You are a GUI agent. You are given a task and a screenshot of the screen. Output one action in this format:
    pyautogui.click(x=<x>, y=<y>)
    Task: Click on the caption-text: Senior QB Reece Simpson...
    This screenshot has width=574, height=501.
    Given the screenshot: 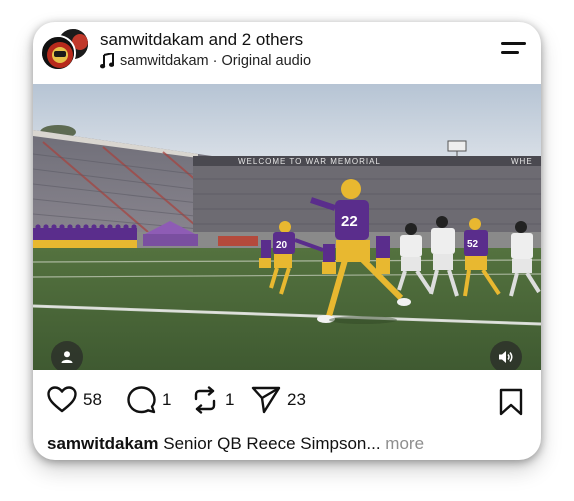 What is the action you would take?
    pyautogui.click(x=272, y=443)
    